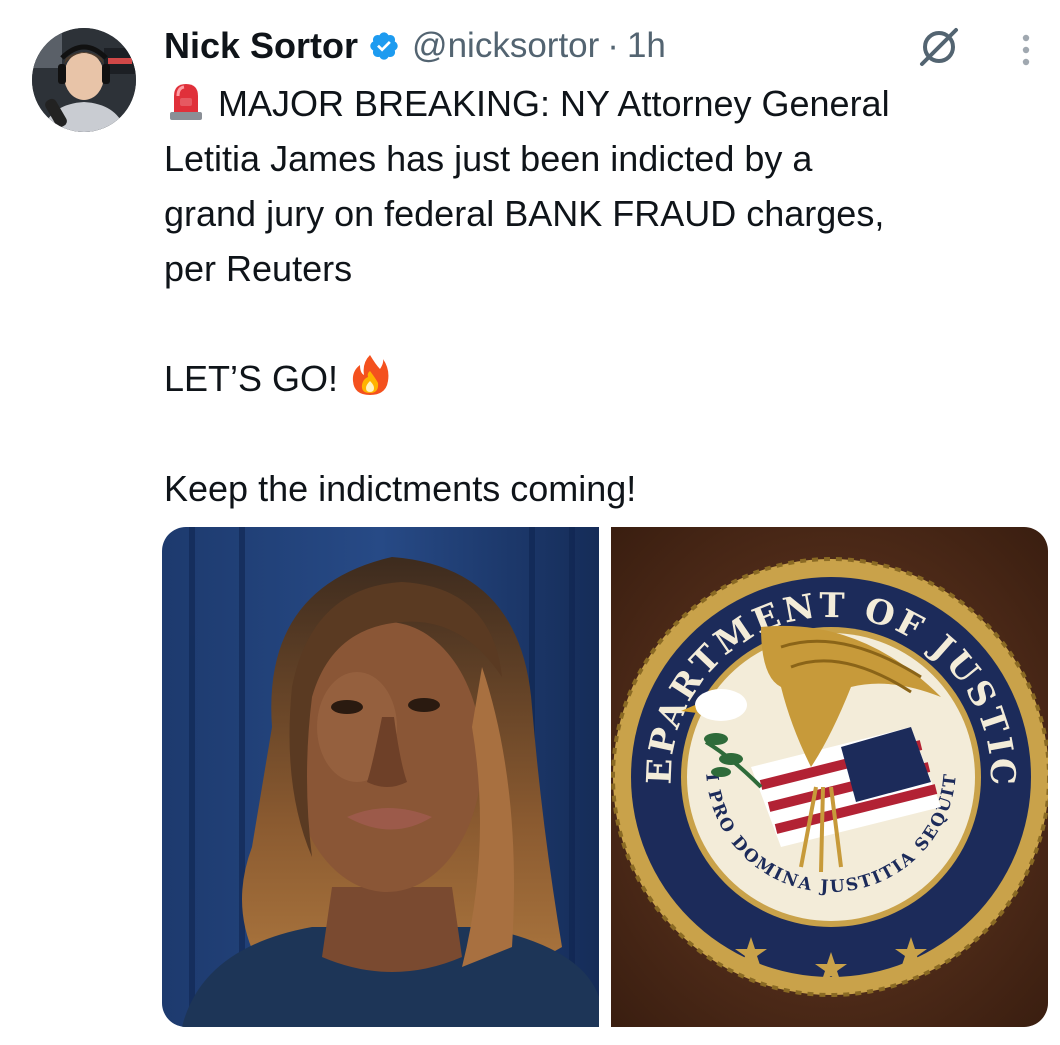 This screenshot has width=1060, height=1045. What do you see at coordinates (186, 107) in the screenshot?
I see `police-light-emoji` at bounding box center [186, 107].